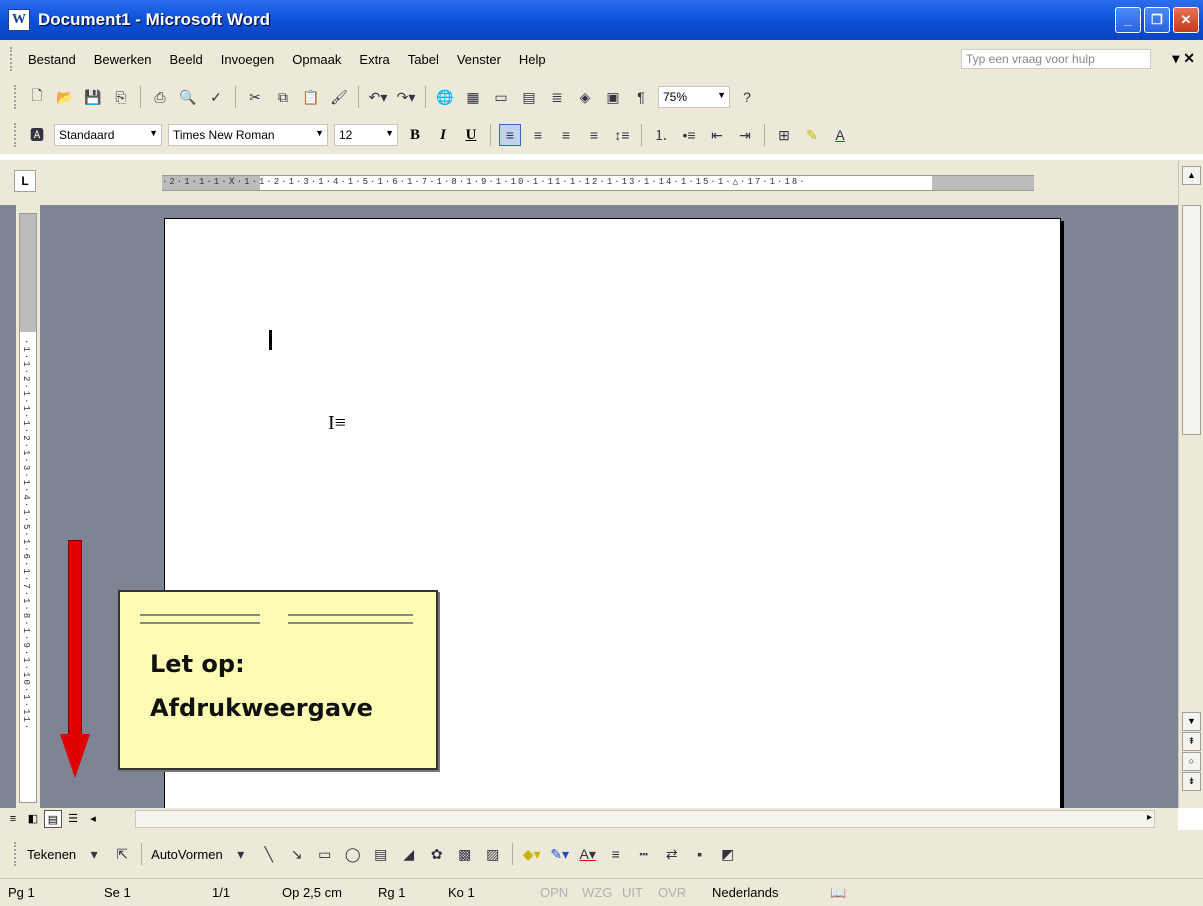 The width and height of the screenshot is (1203, 906). I want to click on arrow-style-icon: ⇄, so click(672, 854).